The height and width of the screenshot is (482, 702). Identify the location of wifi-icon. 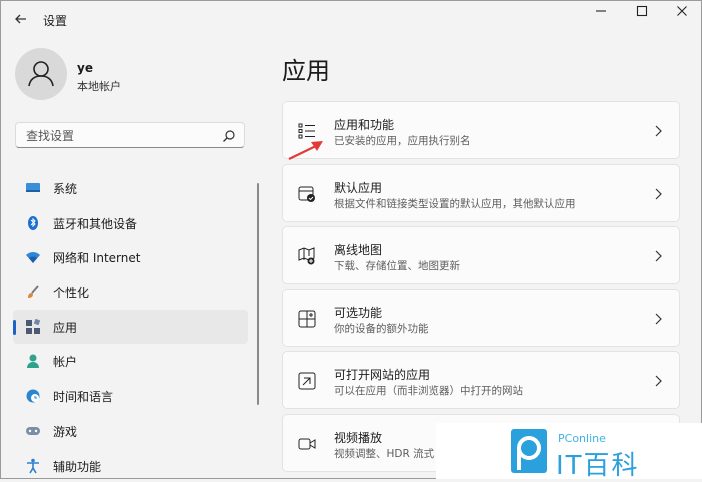
(33, 257).